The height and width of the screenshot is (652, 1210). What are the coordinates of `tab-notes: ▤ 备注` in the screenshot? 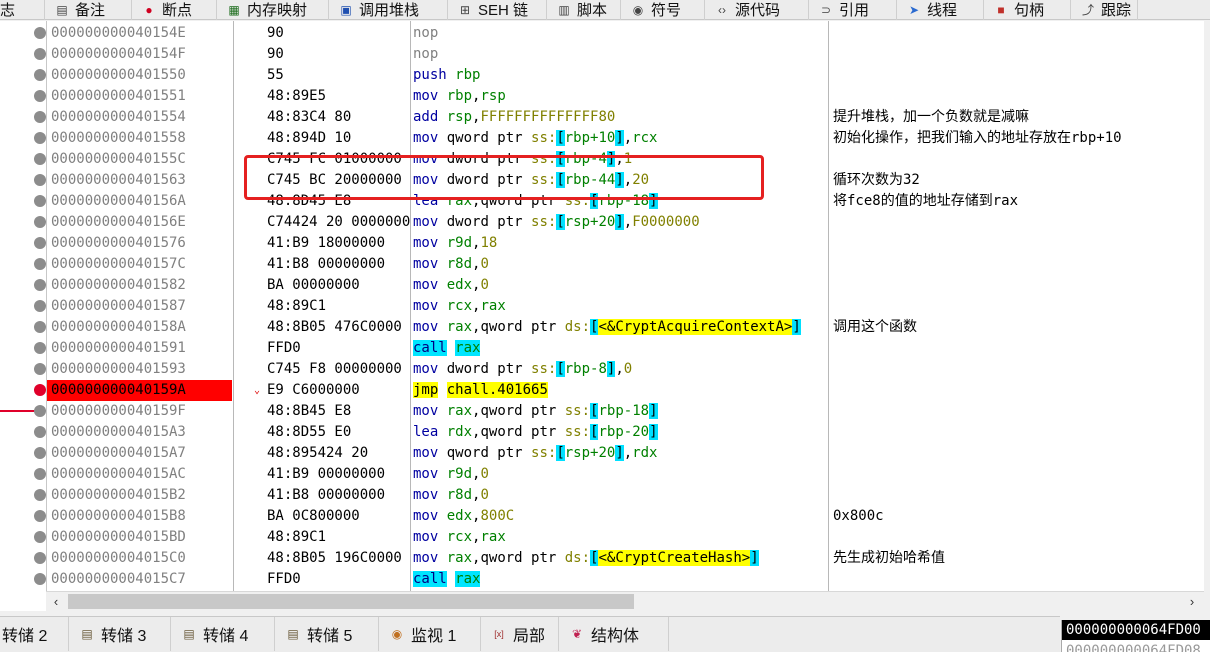 It's located at (88, 10).